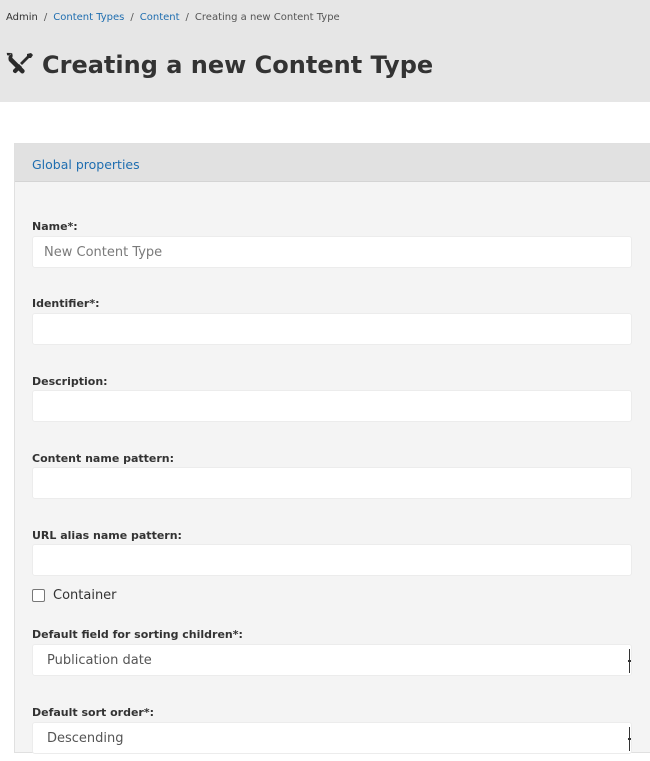 The width and height of the screenshot is (650, 761). I want to click on name-label: Name*:, so click(55, 226).